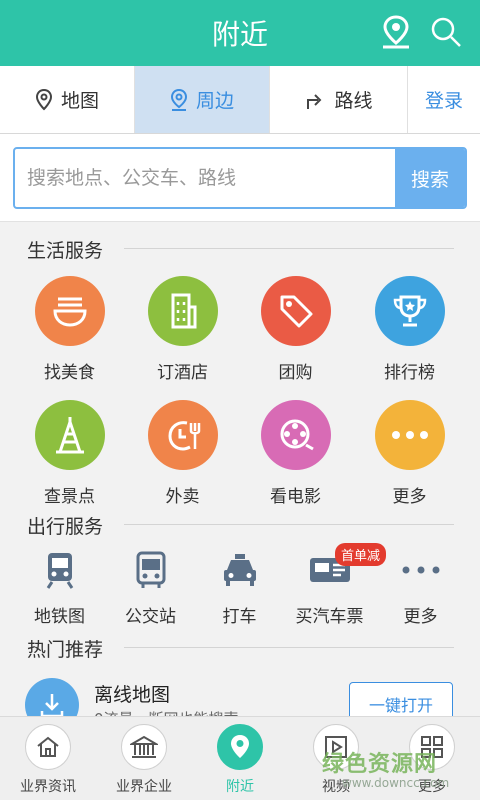  I want to click on nav-label: 业界企业, so click(144, 787).